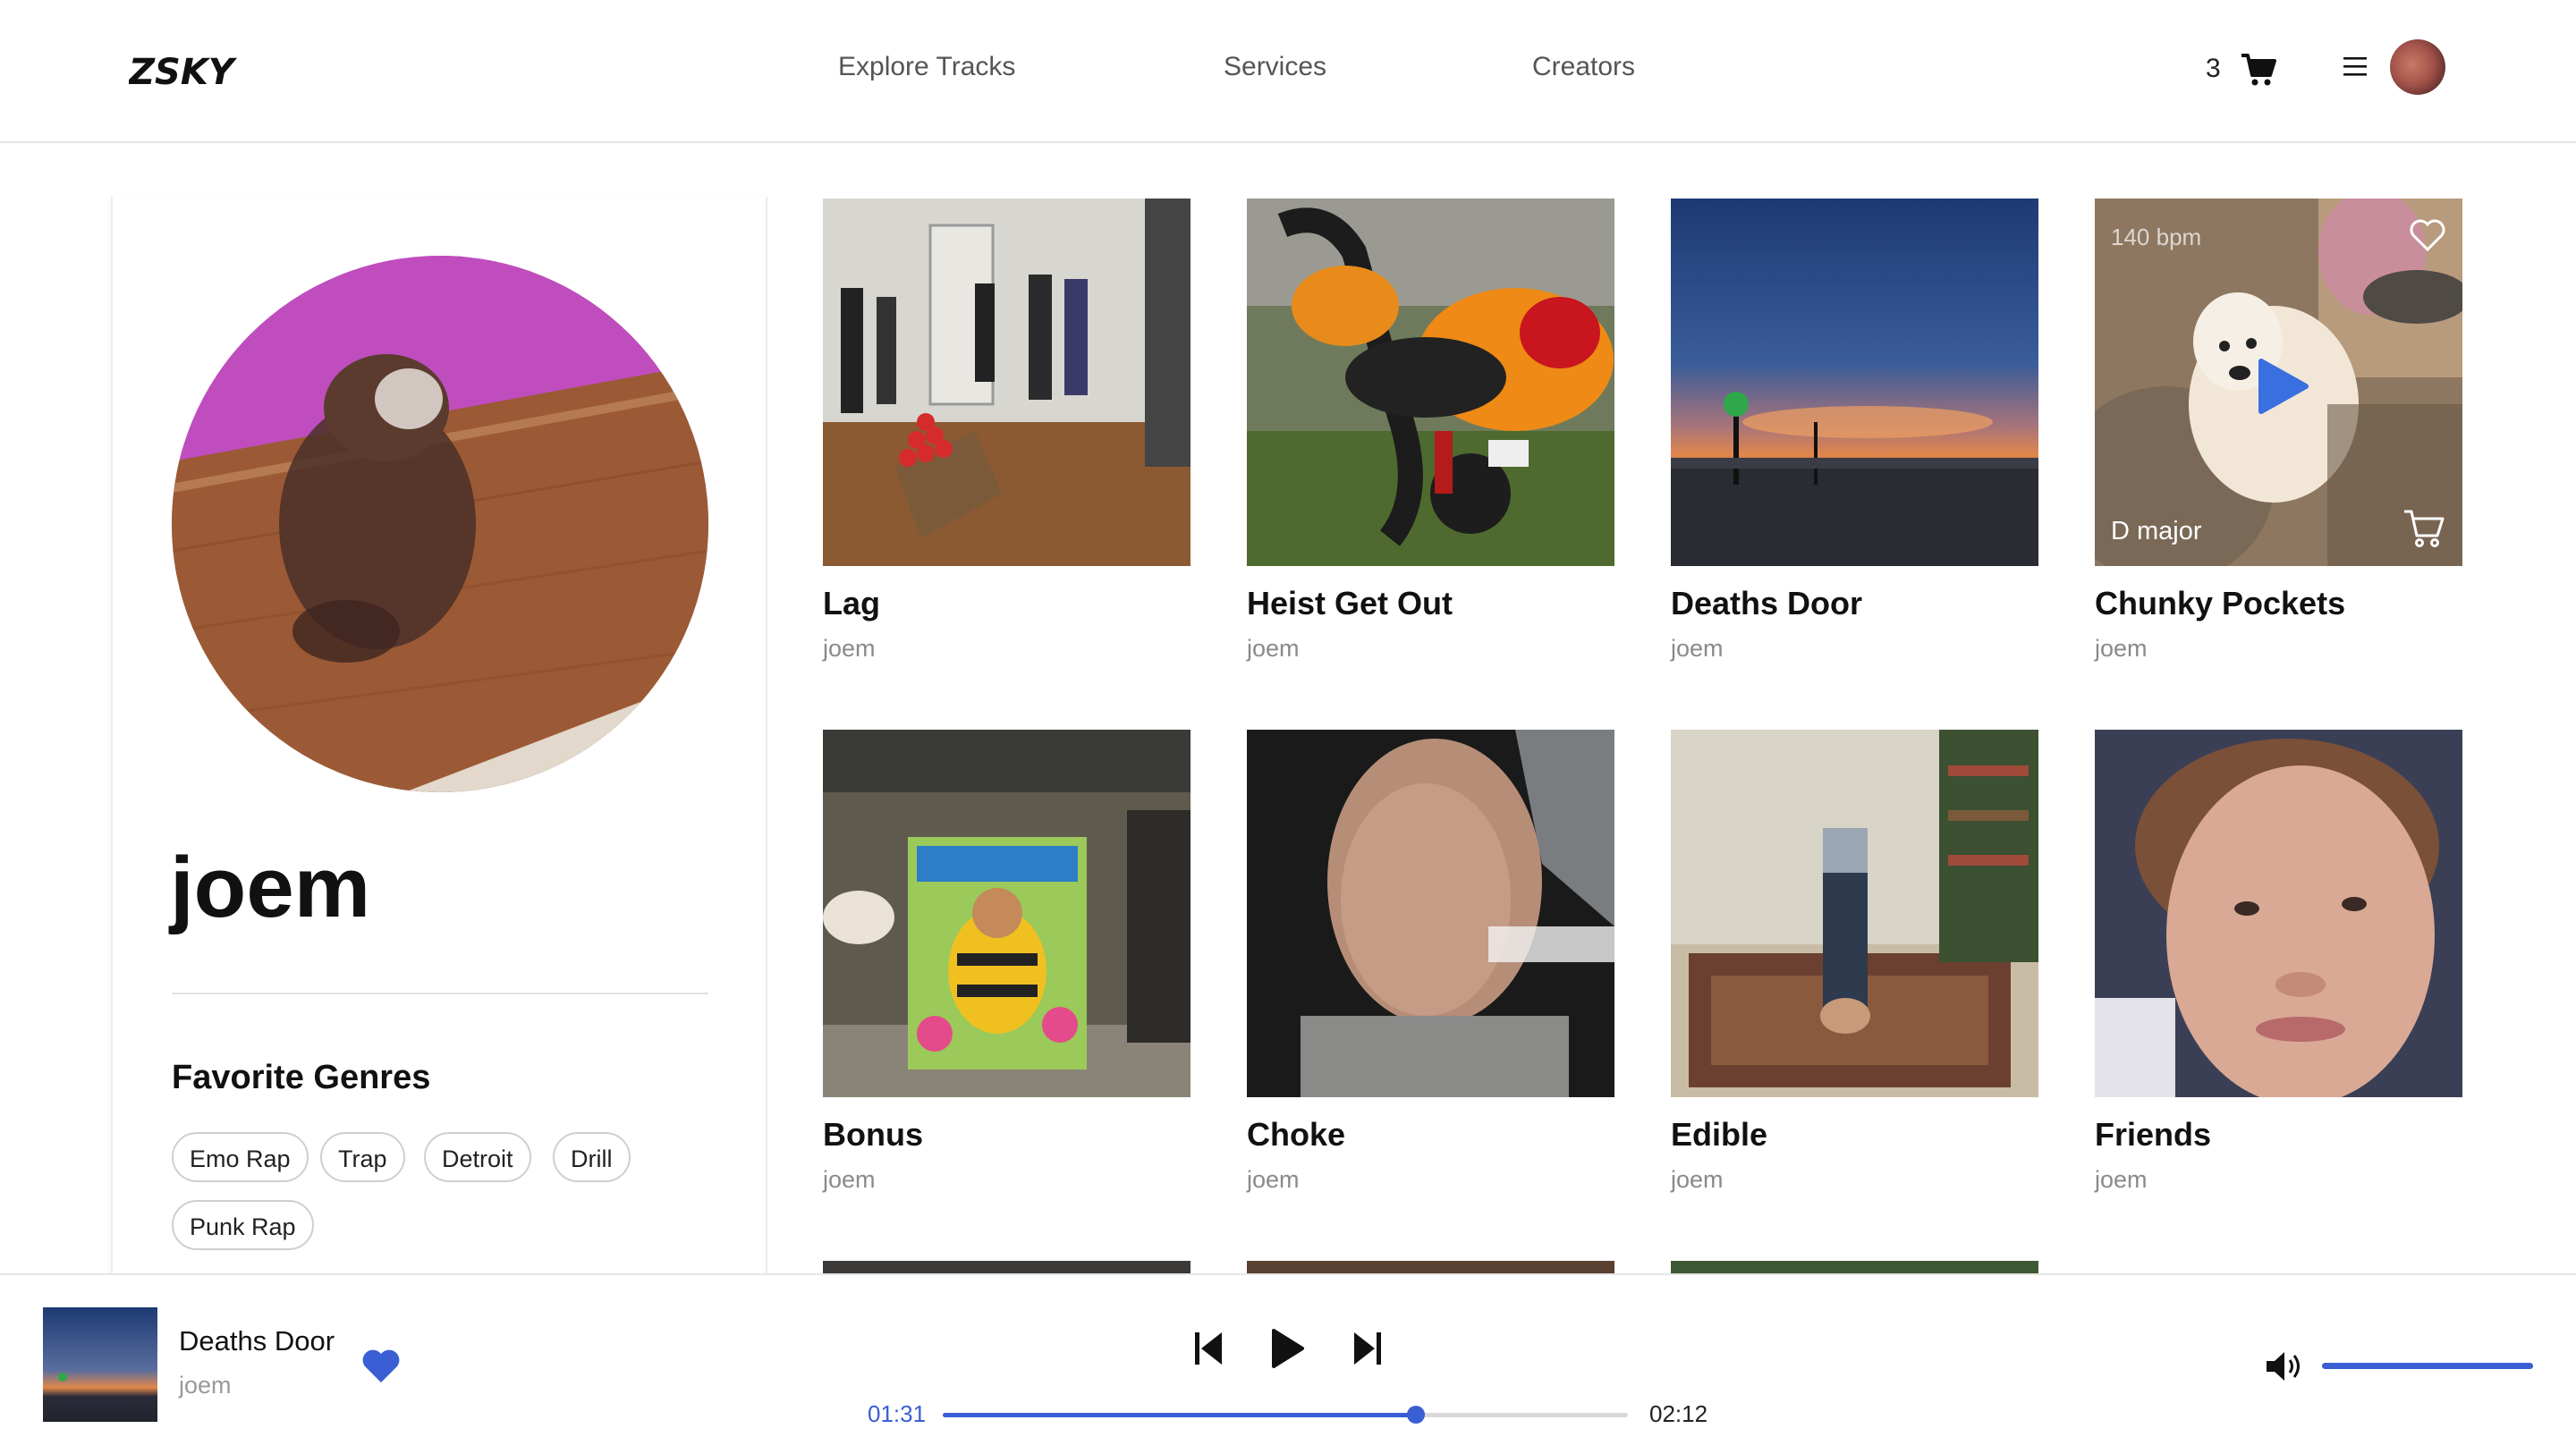 The width and height of the screenshot is (2576, 1454). Describe the element at coordinates (381, 1366) in the screenshot. I see `like-heart-icon` at that location.